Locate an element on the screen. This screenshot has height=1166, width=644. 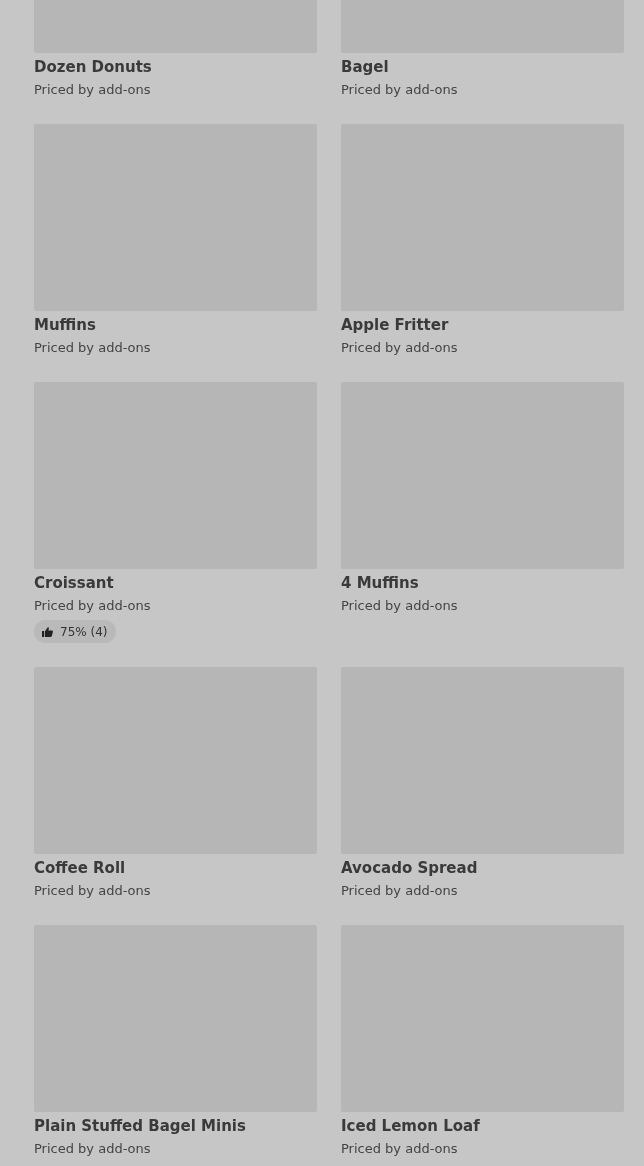
item-name: Coffee Roll is located at coordinates (80, 868).